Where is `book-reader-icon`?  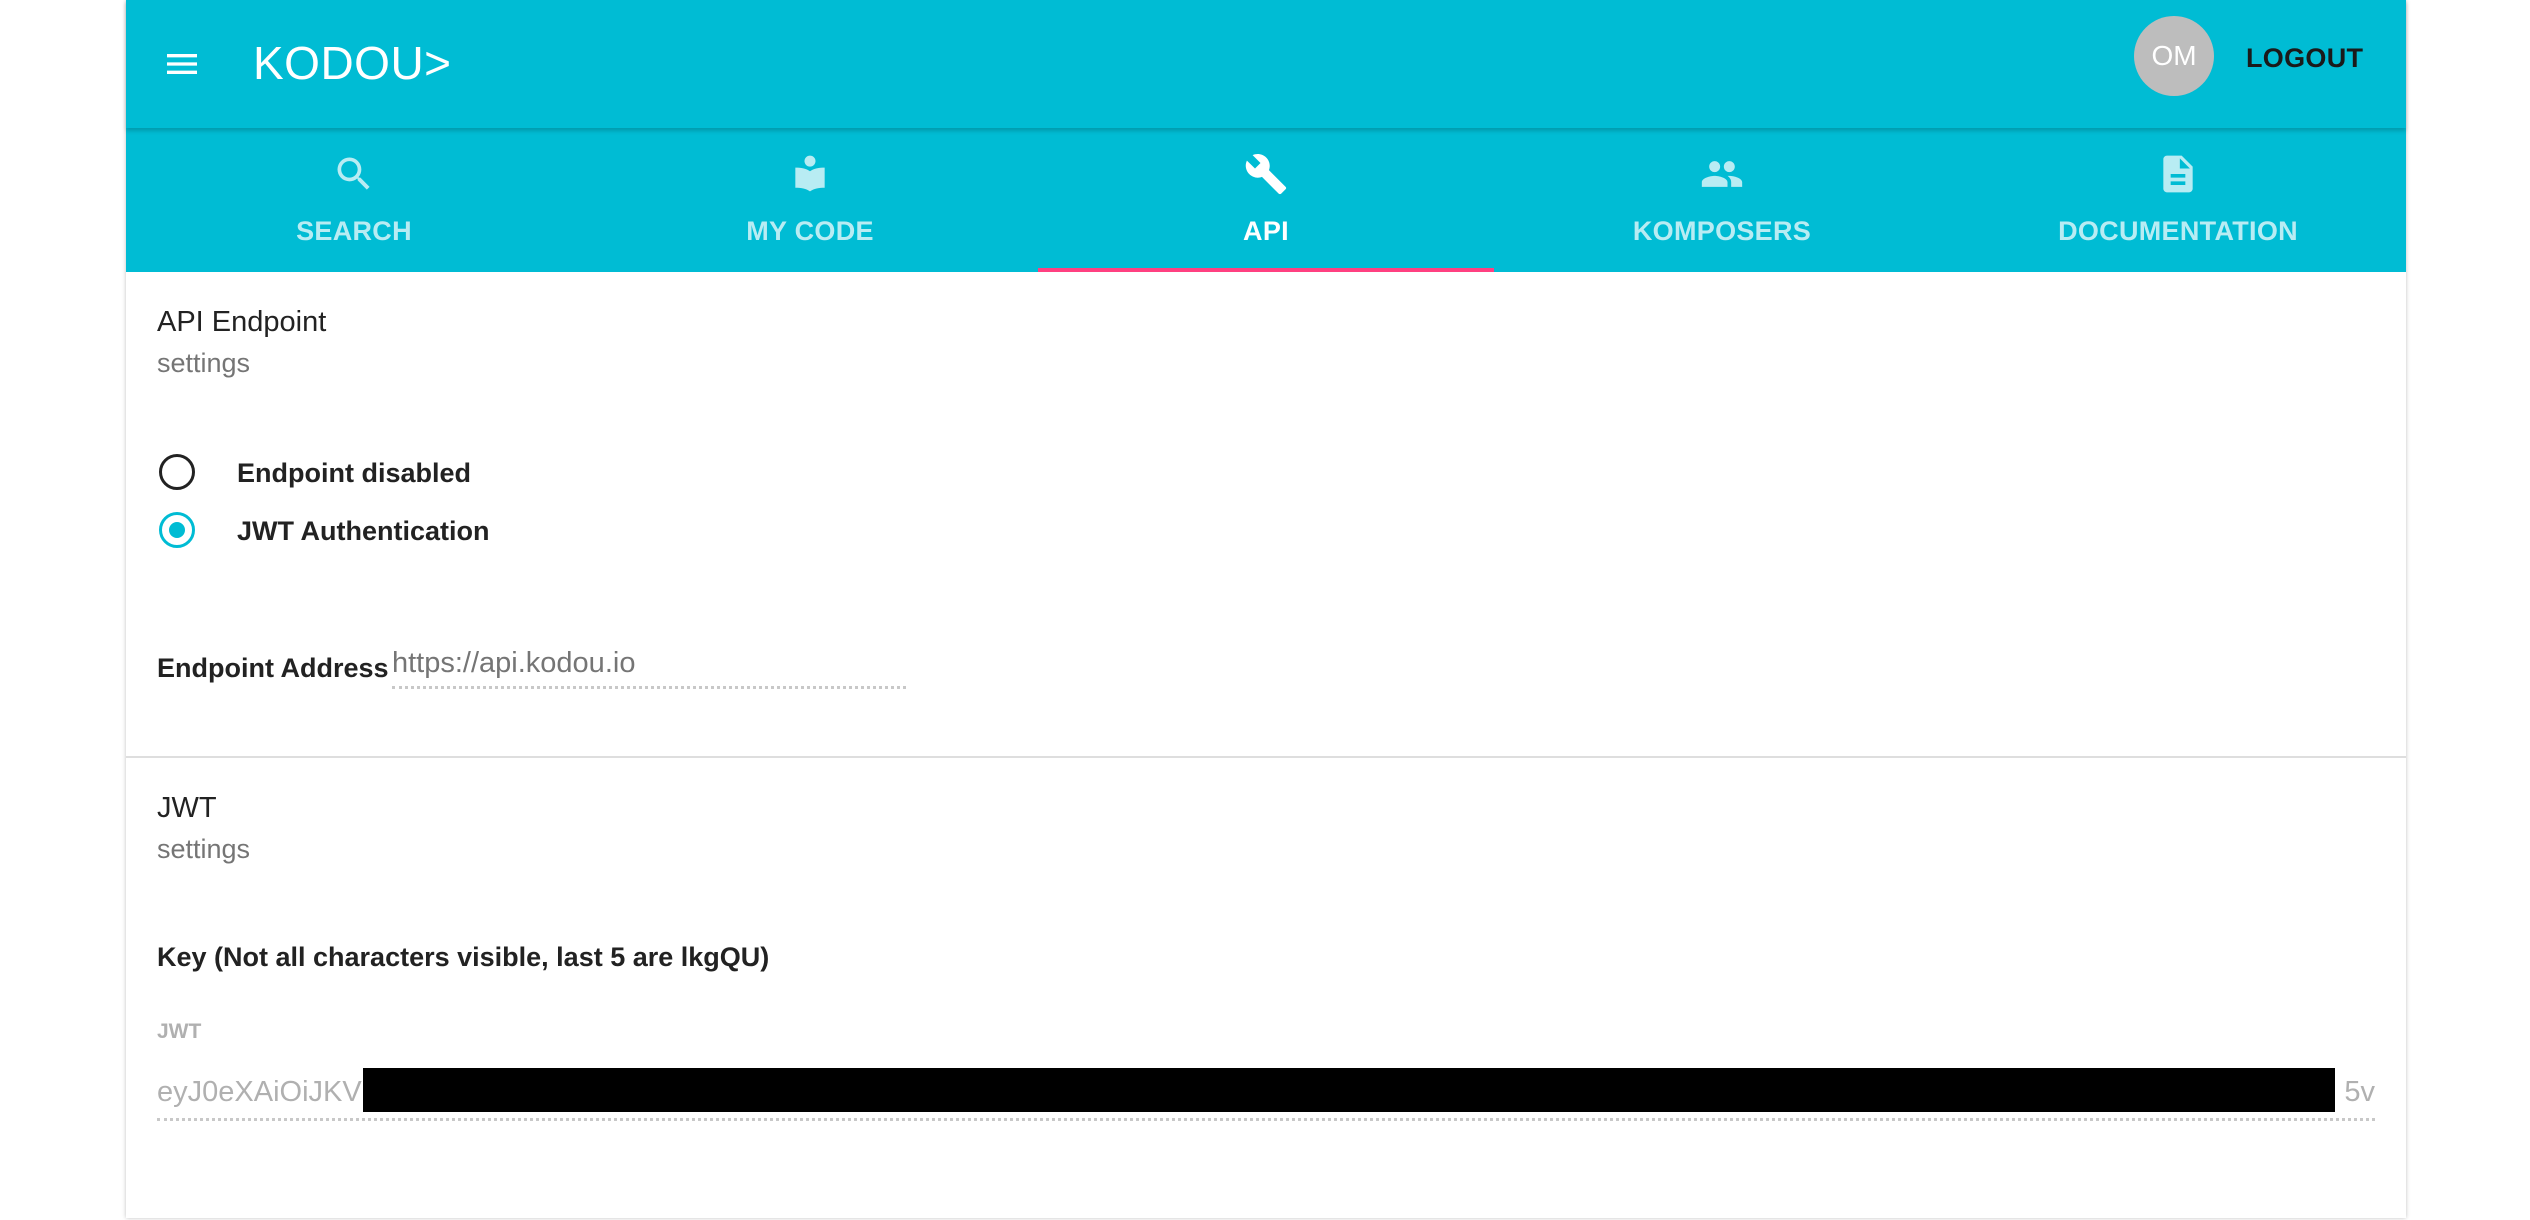 book-reader-icon is located at coordinates (810, 174).